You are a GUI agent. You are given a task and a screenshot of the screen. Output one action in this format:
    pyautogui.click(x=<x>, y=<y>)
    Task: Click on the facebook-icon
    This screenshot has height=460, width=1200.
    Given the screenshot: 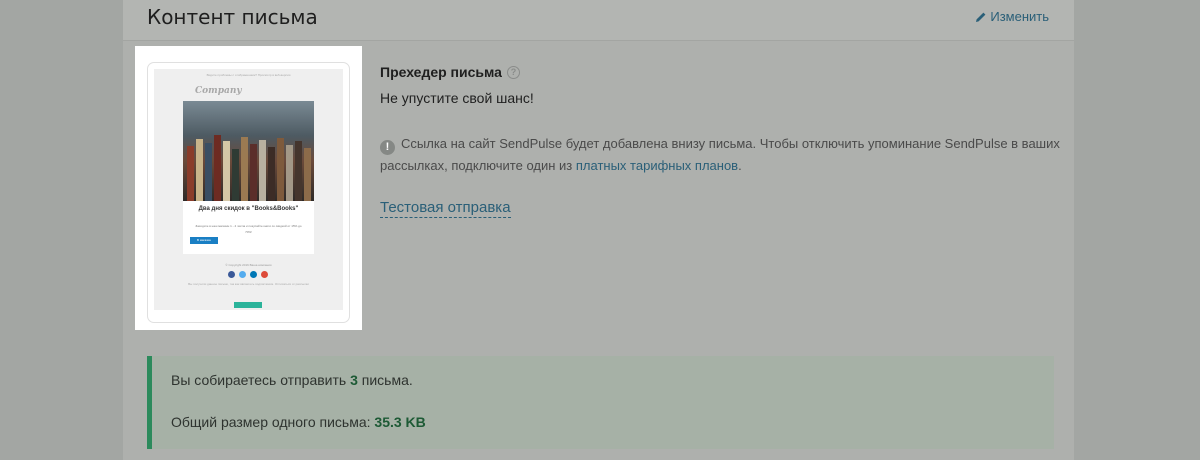 What is the action you would take?
    pyautogui.click(x=231, y=274)
    